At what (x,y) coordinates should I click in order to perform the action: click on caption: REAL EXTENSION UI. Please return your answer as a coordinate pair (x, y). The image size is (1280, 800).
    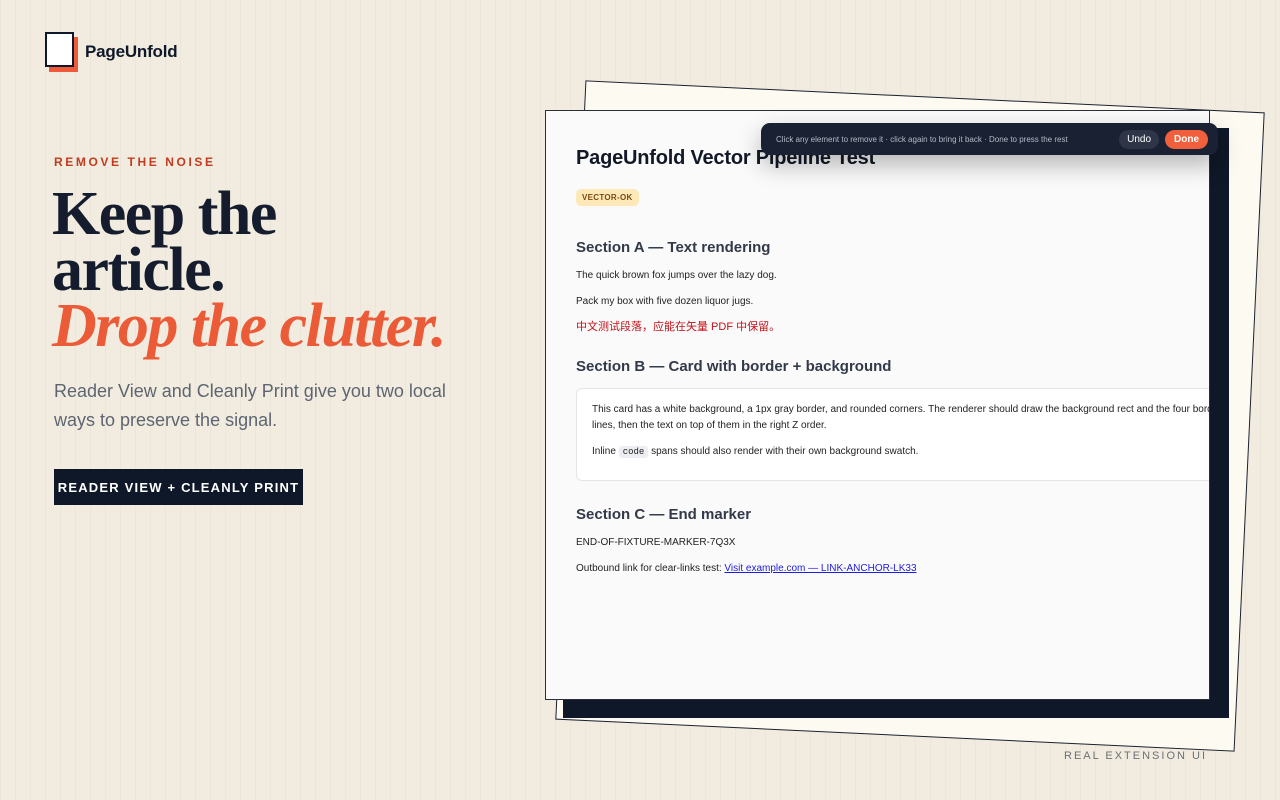
    Looking at the image, I should click on (1136, 756).